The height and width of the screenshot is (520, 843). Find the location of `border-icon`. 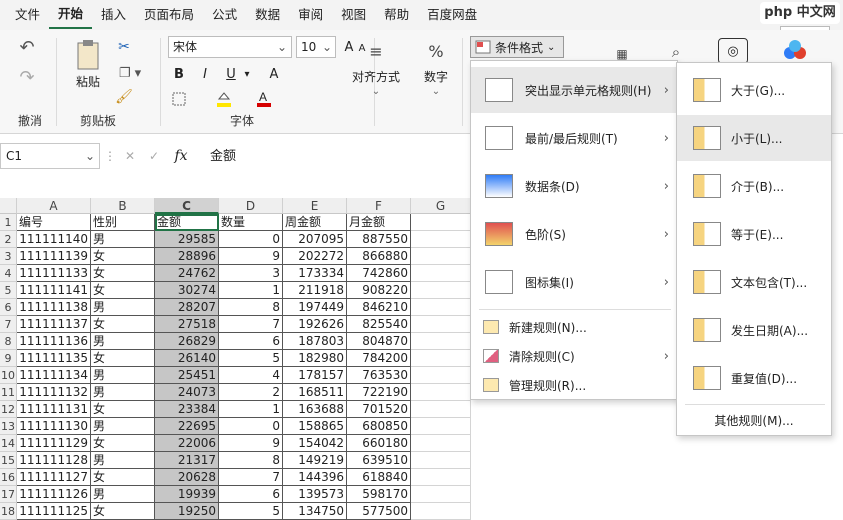

border-icon is located at coordinates (179, 99).